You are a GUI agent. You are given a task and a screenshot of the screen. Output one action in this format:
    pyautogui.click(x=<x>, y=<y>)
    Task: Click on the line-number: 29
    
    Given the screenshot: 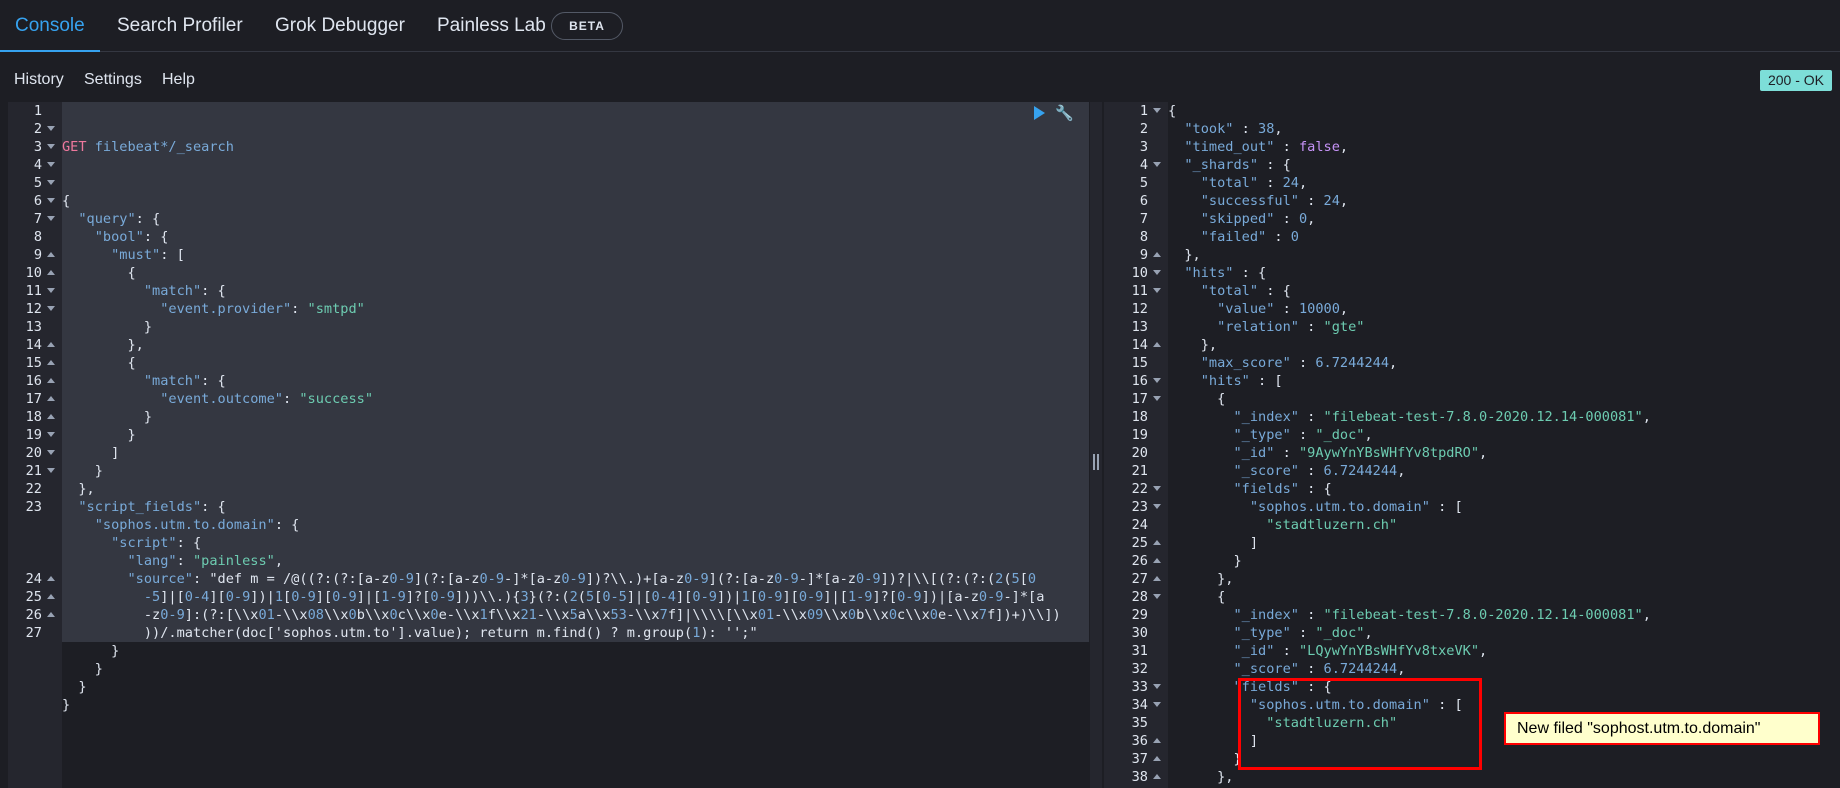 What is the action you would take?
    pyautogui.click(x=1139, y=615)
    